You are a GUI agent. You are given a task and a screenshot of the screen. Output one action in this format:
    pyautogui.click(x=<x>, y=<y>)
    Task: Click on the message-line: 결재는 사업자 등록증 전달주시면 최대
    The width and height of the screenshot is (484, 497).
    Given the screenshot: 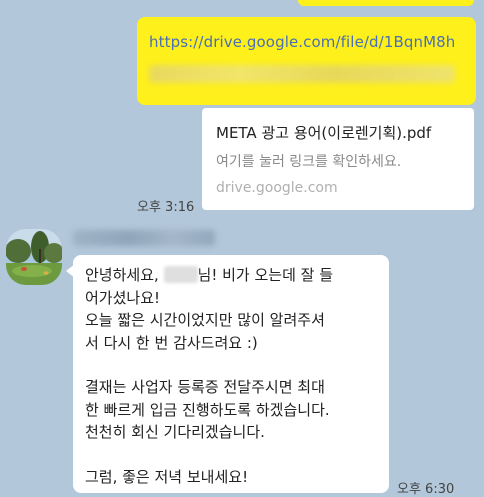 What is the action you would take?
    pyautogui.click(x=205, y=387)
    